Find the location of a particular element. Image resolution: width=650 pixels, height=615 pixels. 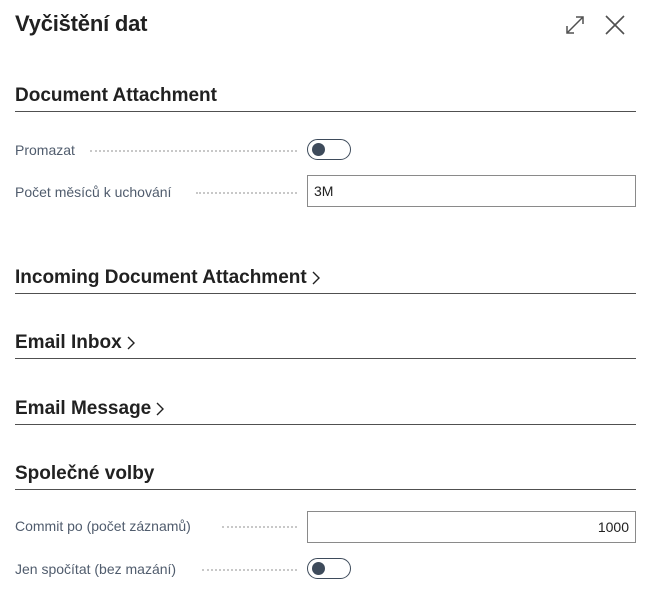

close-button is located at coordinates (615, 25).